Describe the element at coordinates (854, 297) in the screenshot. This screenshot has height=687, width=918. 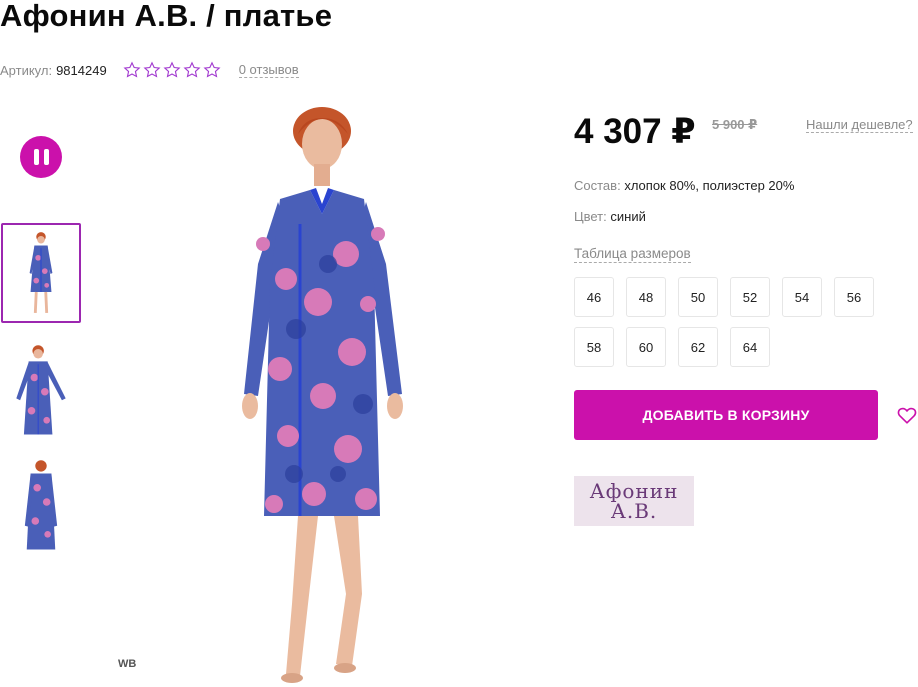
I see `size-option: 56` at that location.